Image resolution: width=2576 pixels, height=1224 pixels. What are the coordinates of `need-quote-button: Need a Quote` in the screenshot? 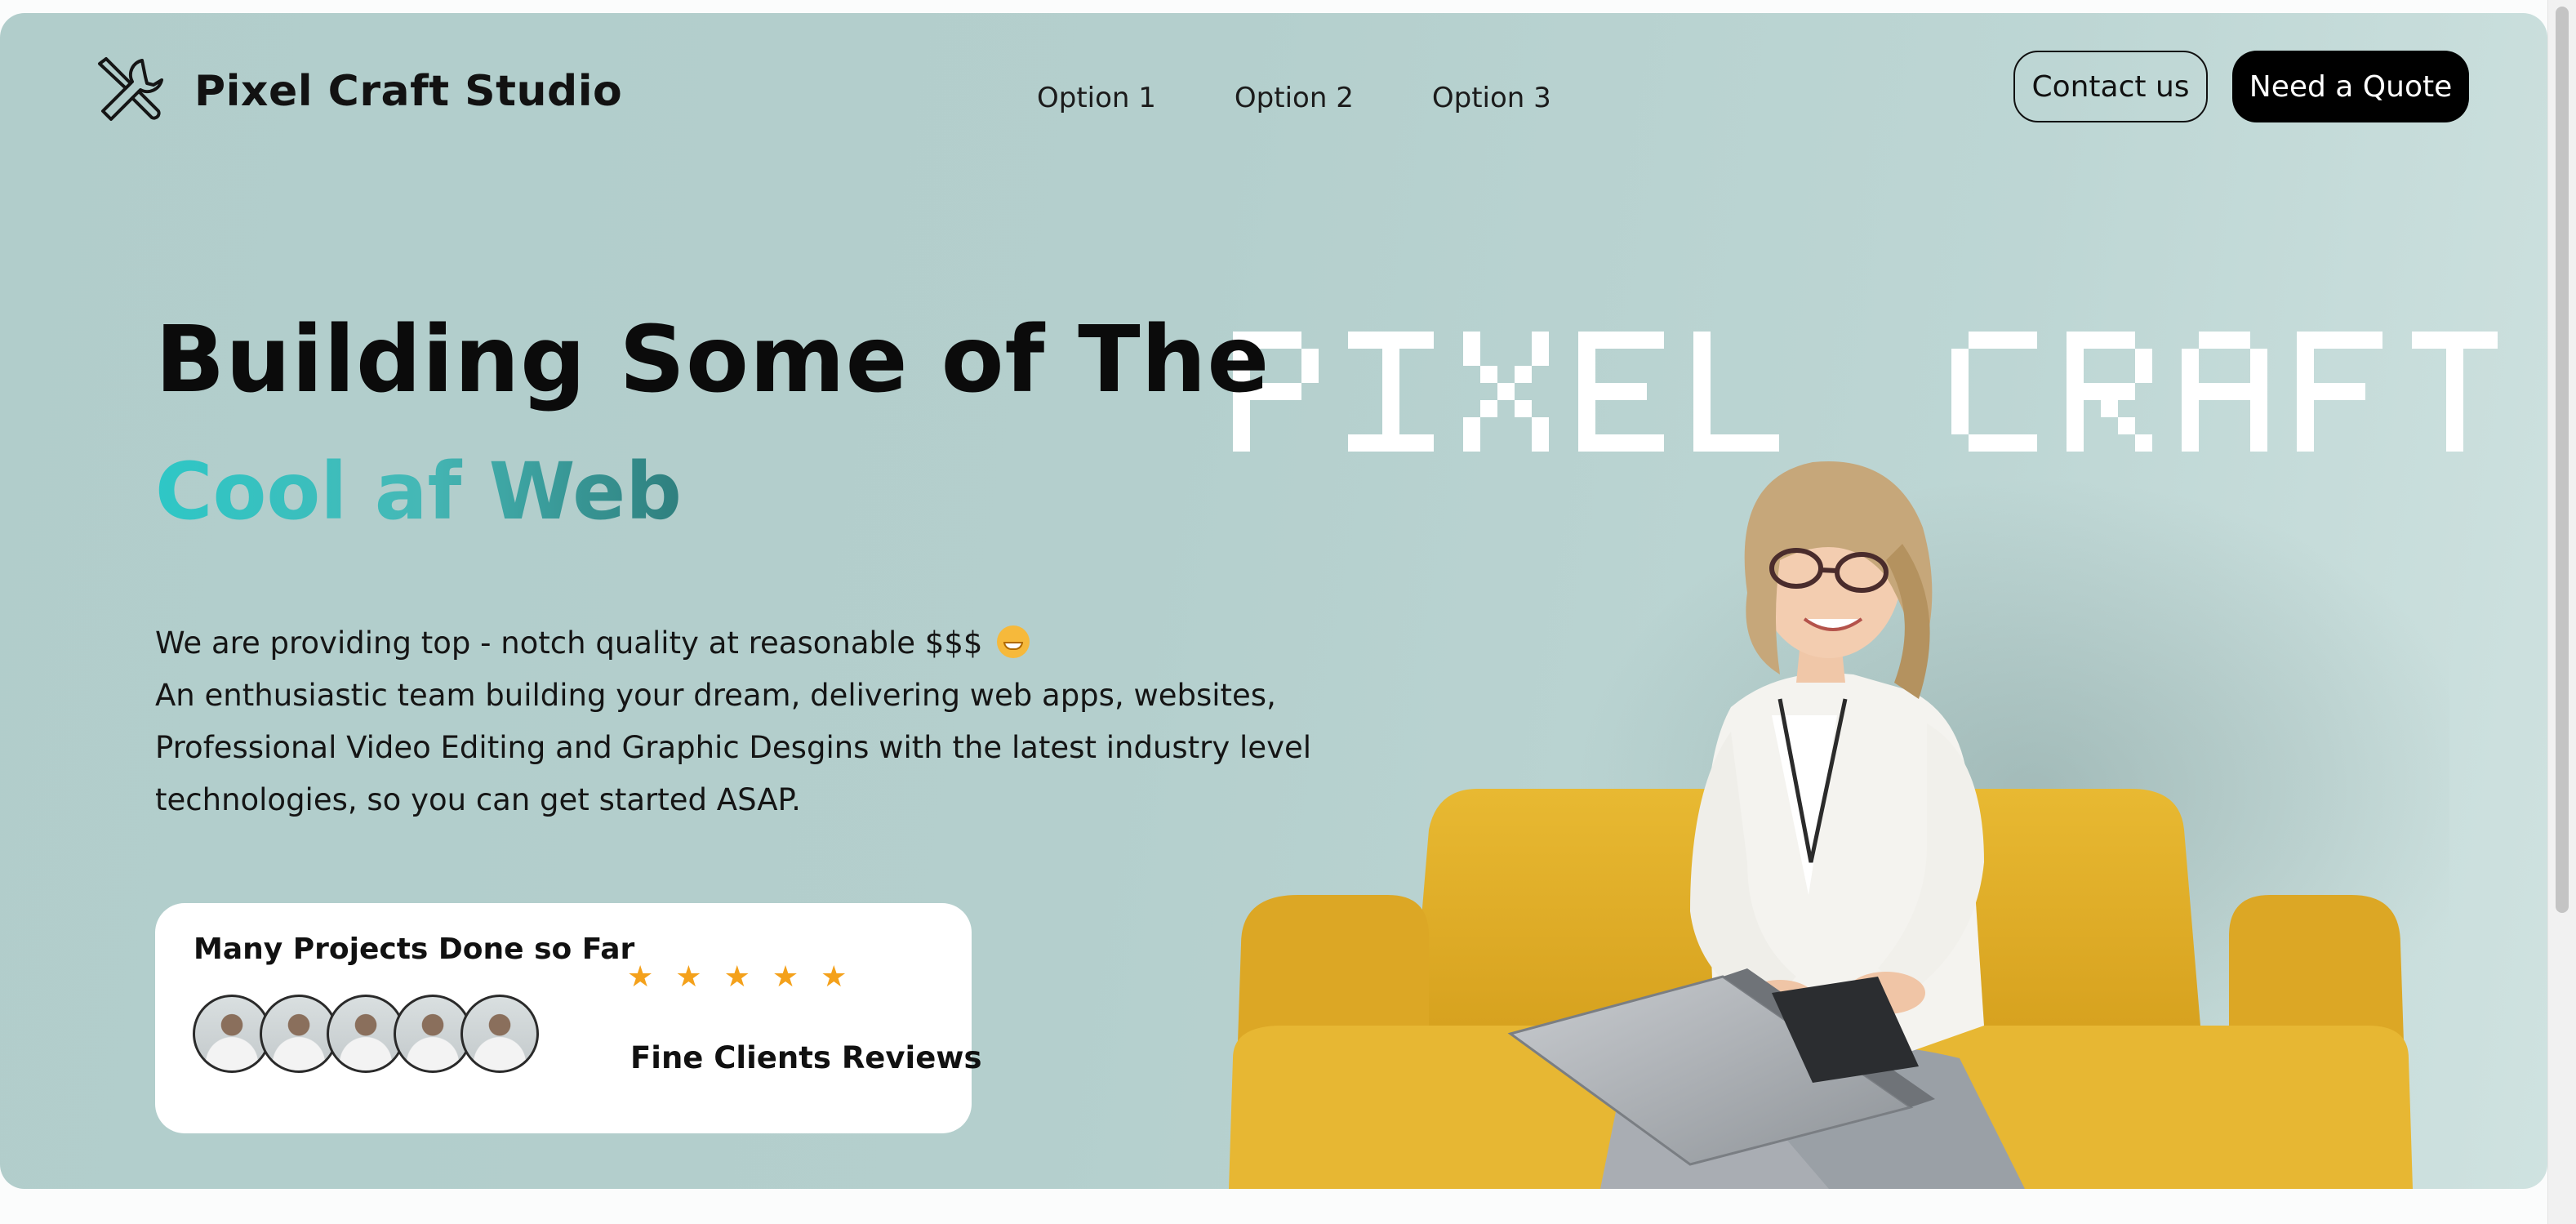 It's located at (2350, 87).